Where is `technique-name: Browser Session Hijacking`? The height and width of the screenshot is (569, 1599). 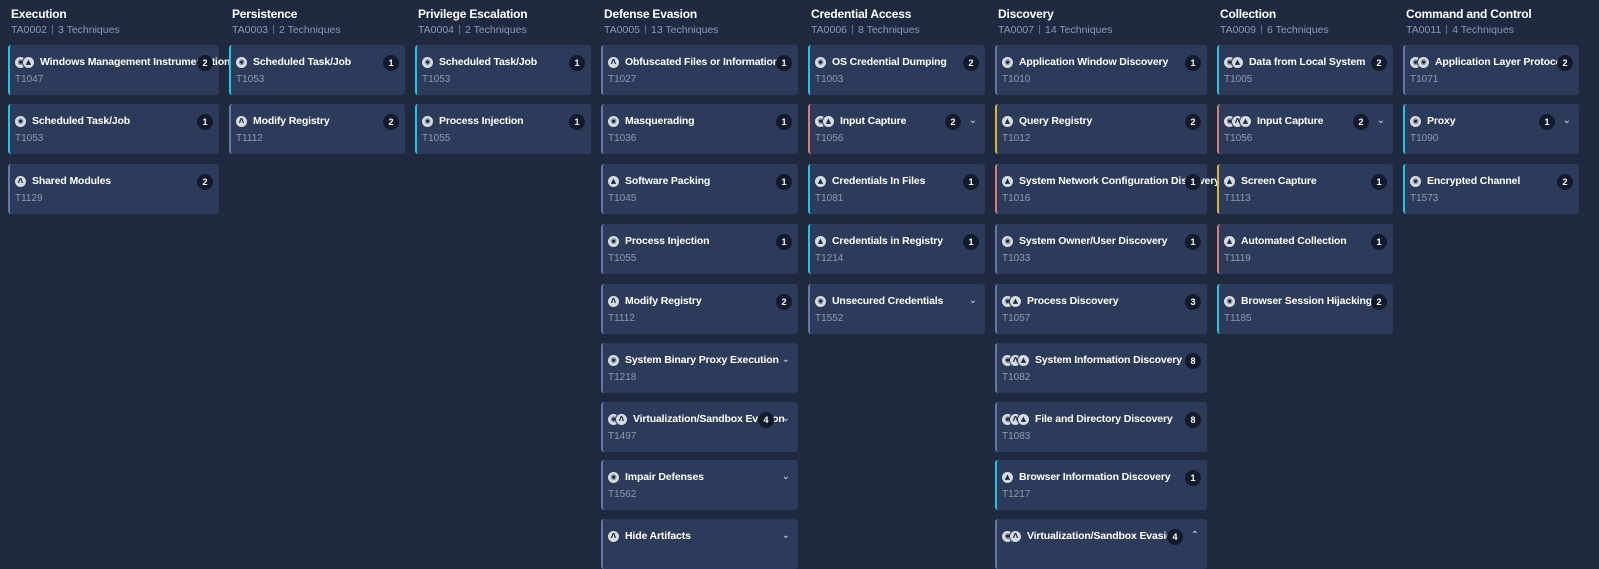 technique-name: Browser Session Hijacking is located at coordinates (1307, 301).